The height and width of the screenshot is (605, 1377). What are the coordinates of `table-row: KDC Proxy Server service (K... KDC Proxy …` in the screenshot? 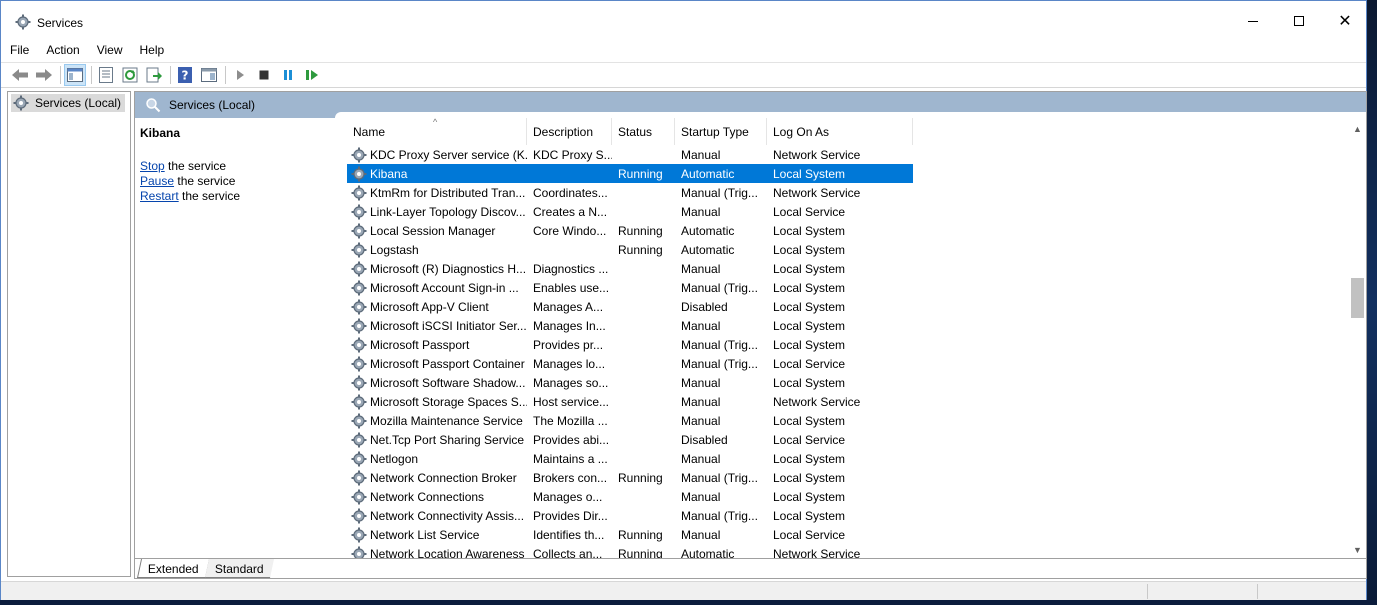 It's located at (850, 154).